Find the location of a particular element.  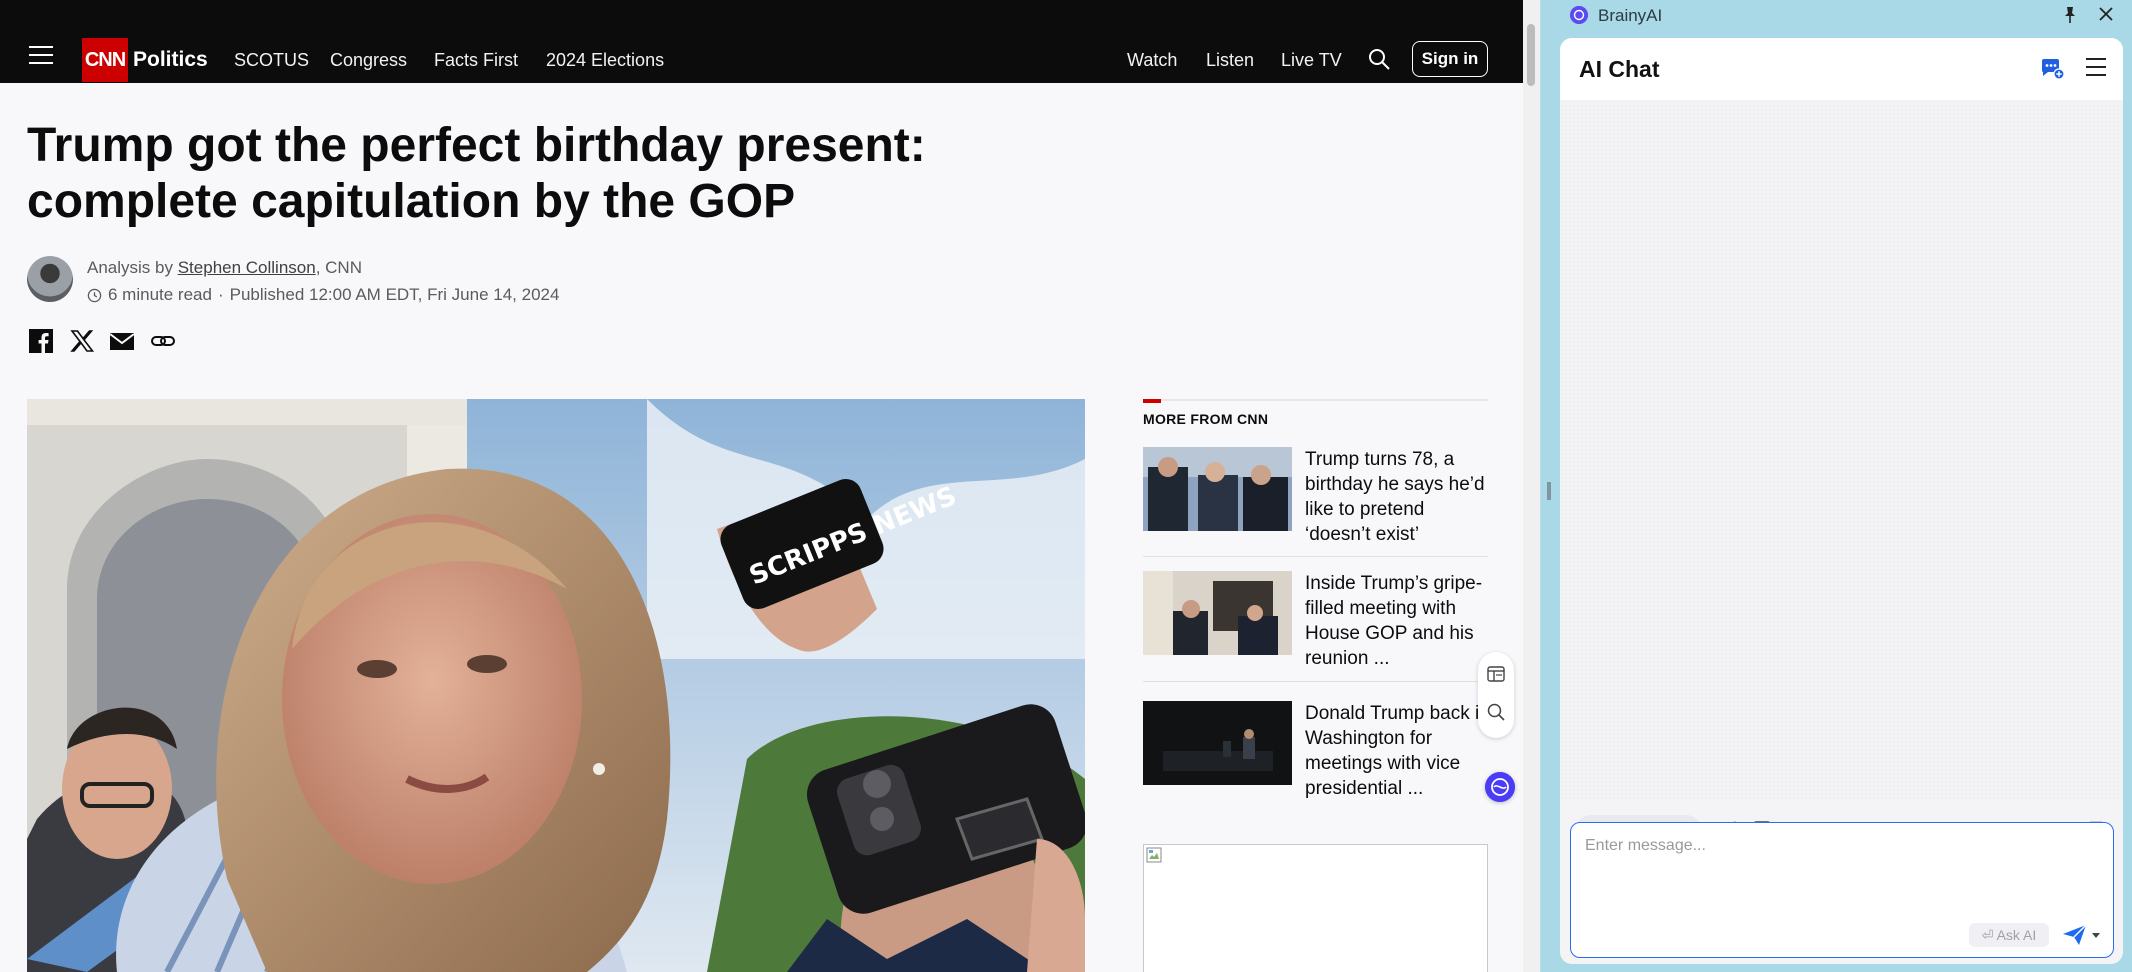

nav-link-live-tv: Live TV is located at coordinates (1311, 60).